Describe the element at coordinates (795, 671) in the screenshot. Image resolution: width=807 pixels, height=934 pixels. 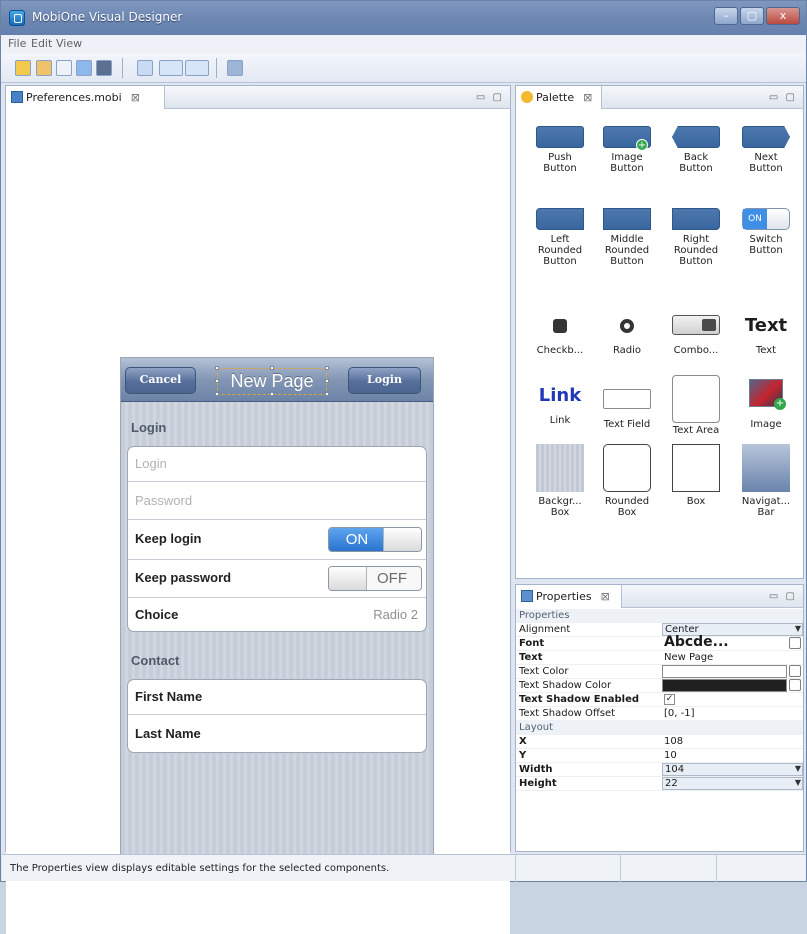
I see `text-color-button` at that location.